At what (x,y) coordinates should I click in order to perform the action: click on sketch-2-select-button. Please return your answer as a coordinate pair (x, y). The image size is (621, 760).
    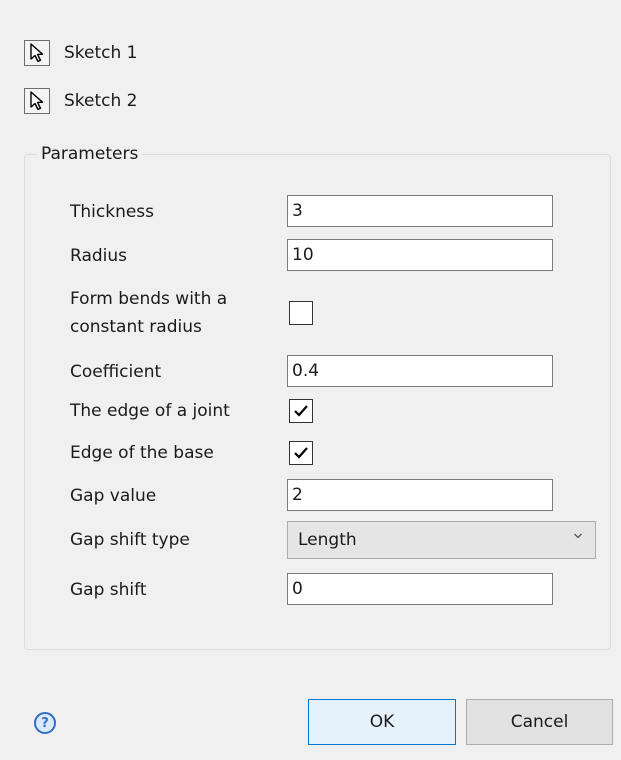
    Looking at the image, I should click on (37, 101).